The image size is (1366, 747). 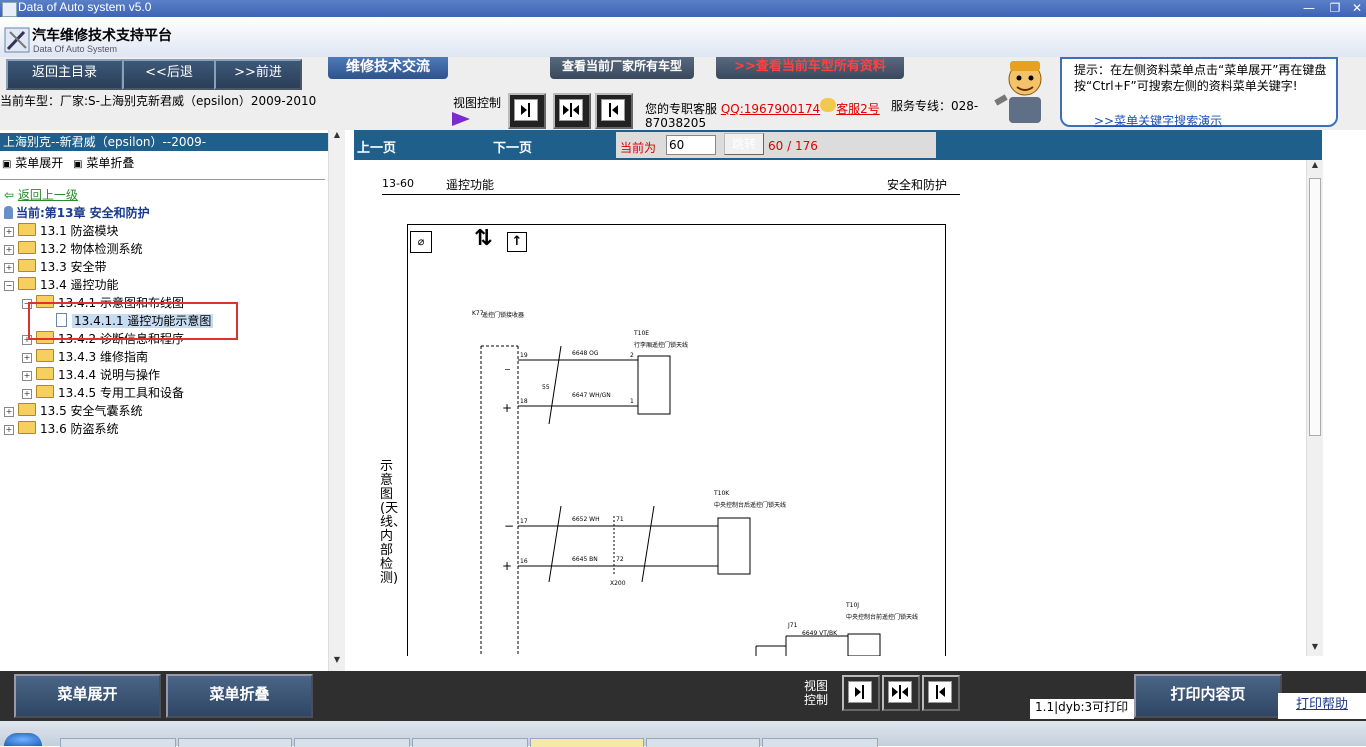 I want to click on view-center-button, so click(x=572, y=111).